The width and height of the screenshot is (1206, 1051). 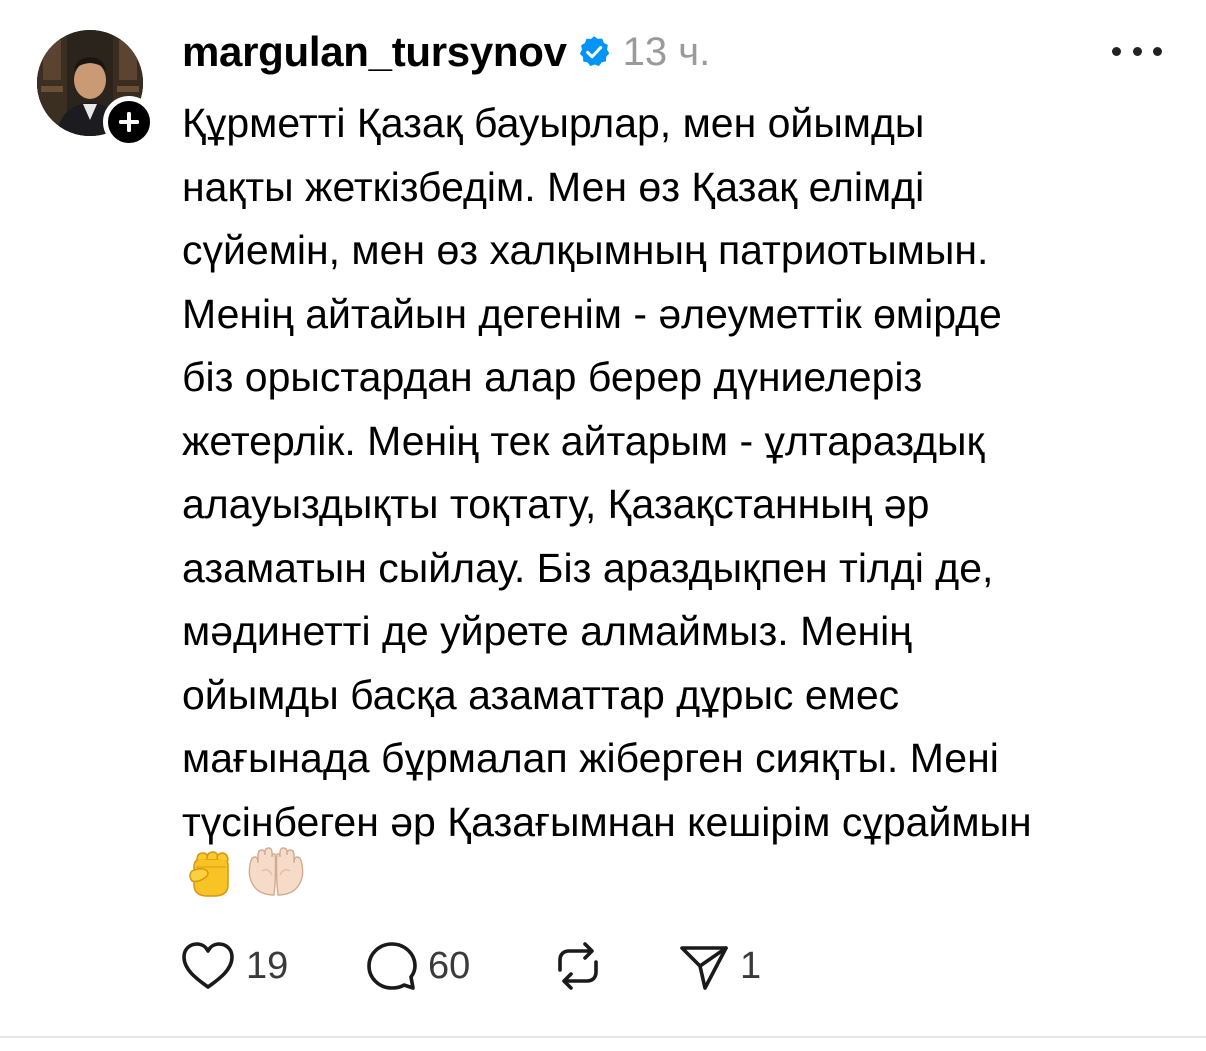 I want to click on like-button: 19, so click(x=273, y=966).